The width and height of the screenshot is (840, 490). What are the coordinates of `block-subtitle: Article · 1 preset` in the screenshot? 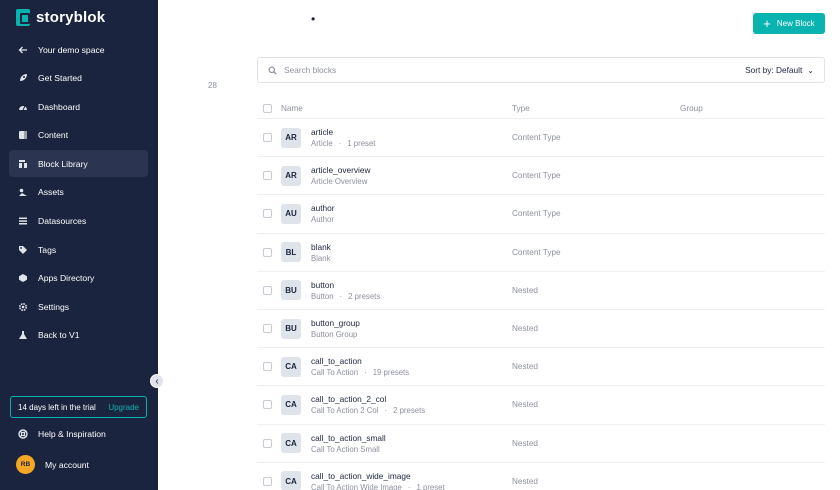 It's located at (343, 143).